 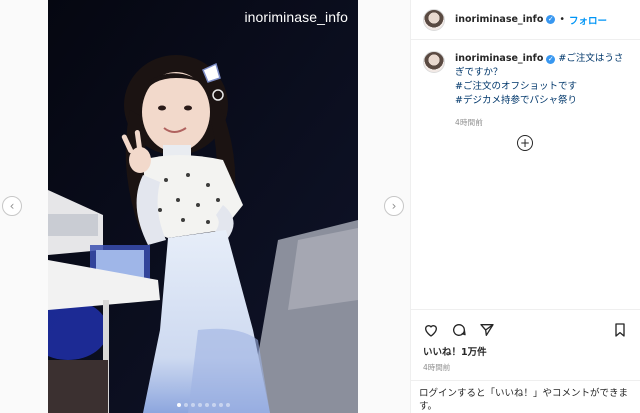 What do you see at coordinates (296, 17) in the screenshot?
I see `post-watermark: inoriminase_info` at bounding box center [296, 17].